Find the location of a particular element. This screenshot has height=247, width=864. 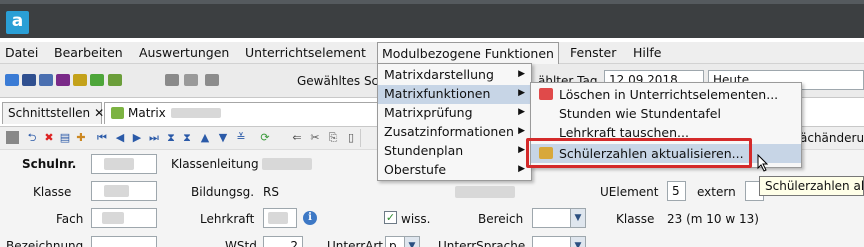

up-icon: ▲ is located at coordinates (205, 138).